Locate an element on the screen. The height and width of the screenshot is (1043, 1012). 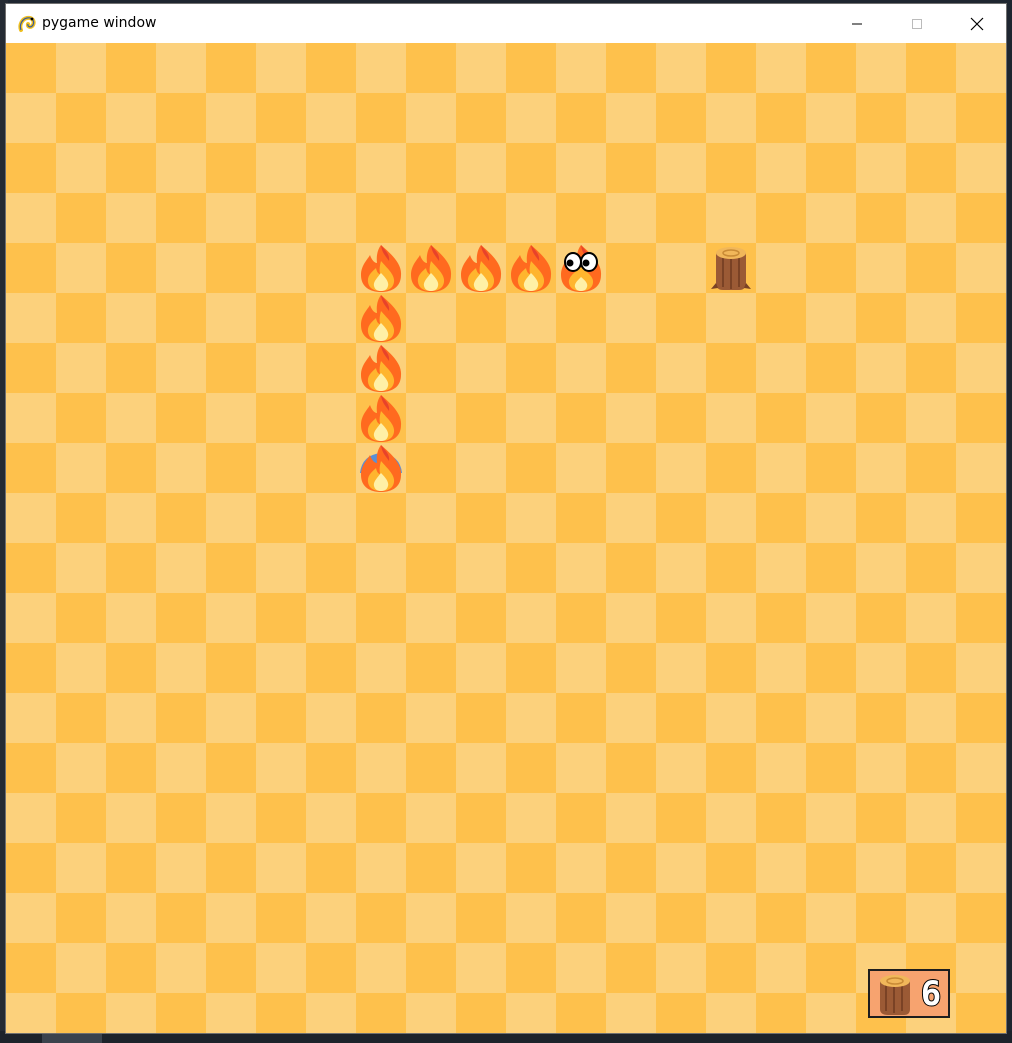
maximize-icon is located at coordinates (917, 23).